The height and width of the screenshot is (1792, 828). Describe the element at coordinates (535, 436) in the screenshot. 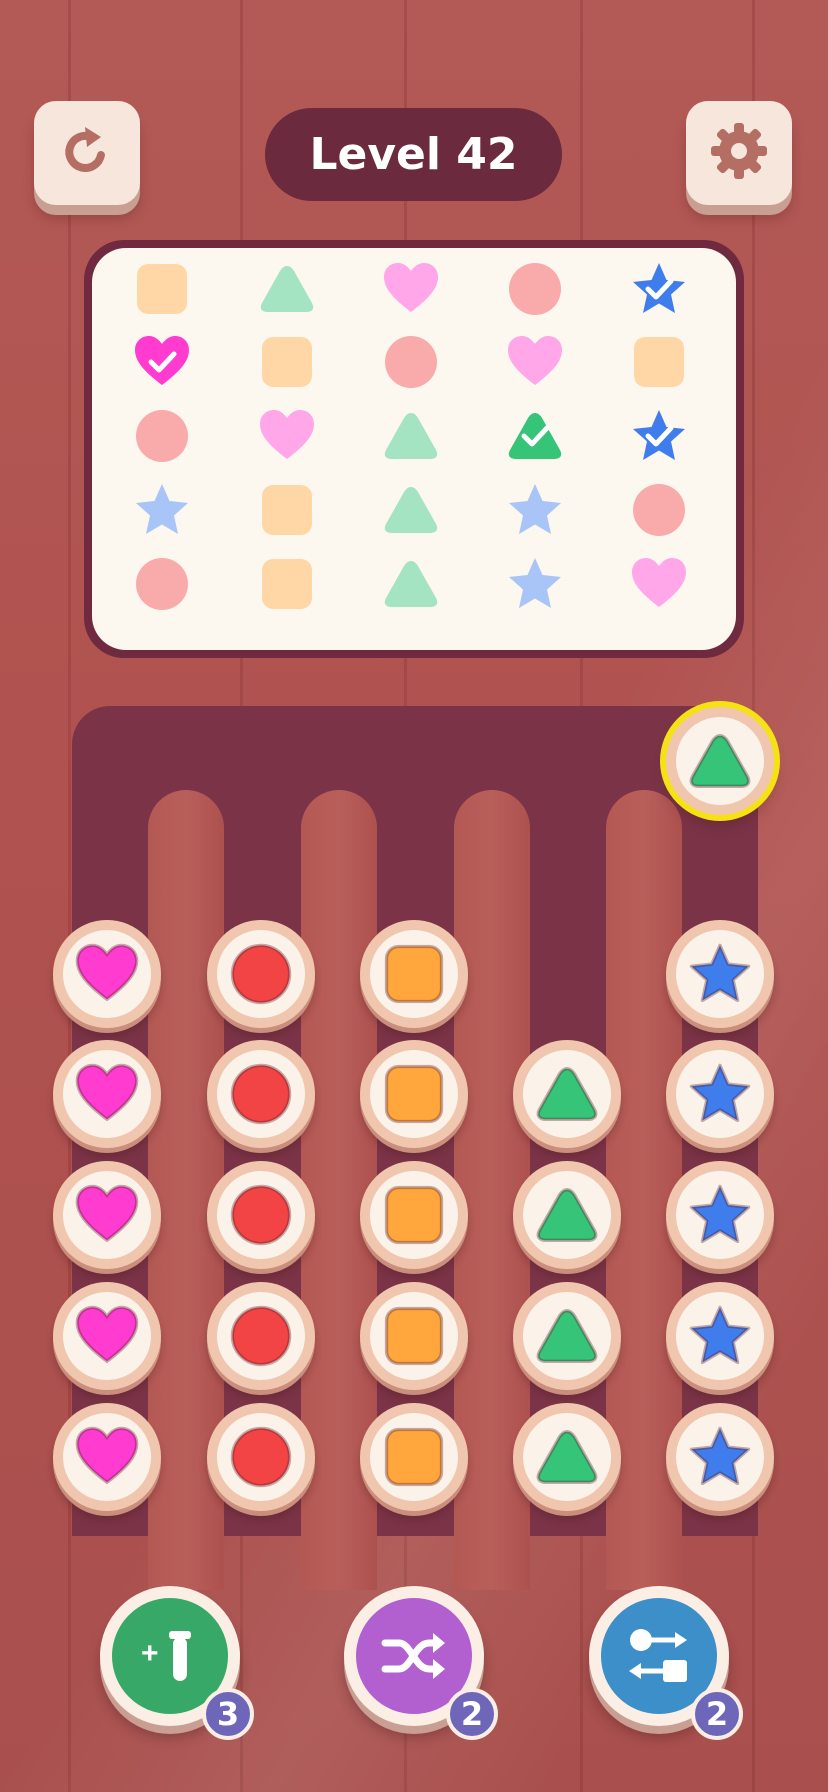

I see `goal-triangle-completed` at that location.